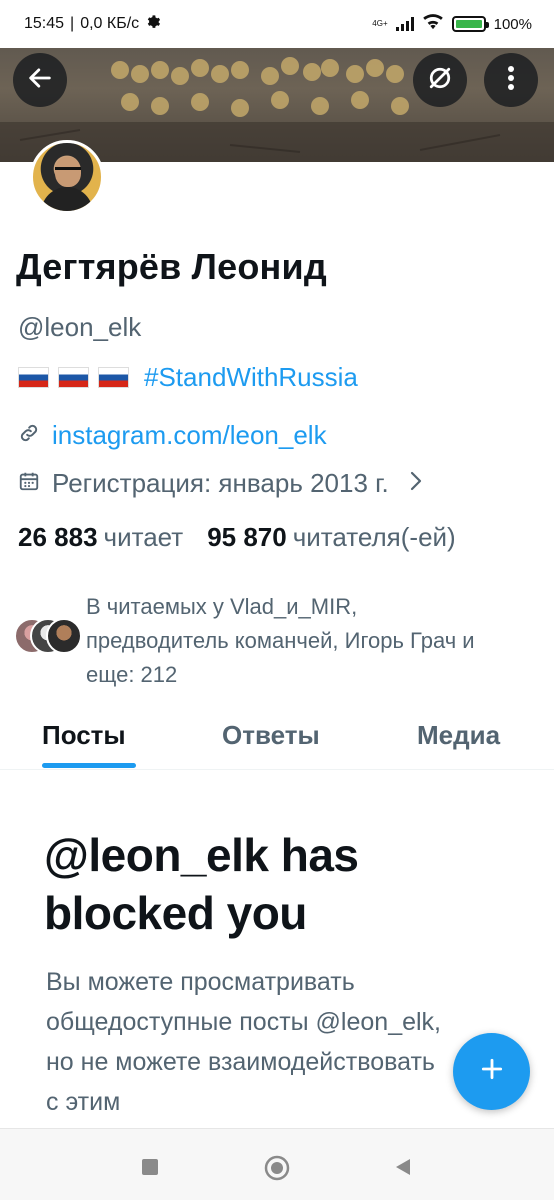  I want to click on following-label: читает, so click(143, 537).